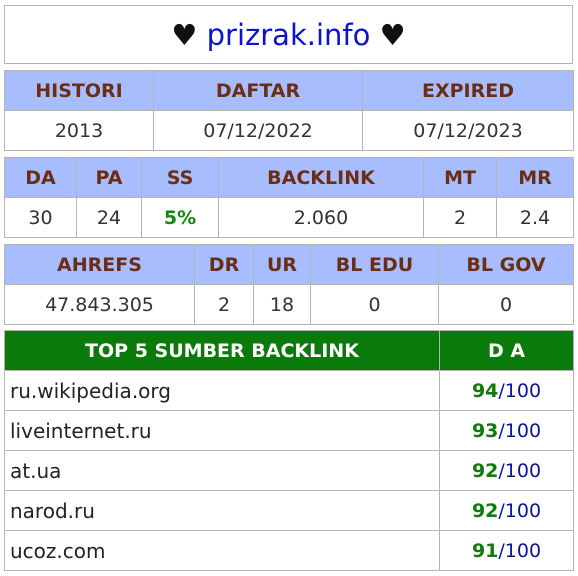  I want to click on backlink-da: 93/100, so click(506, 430).